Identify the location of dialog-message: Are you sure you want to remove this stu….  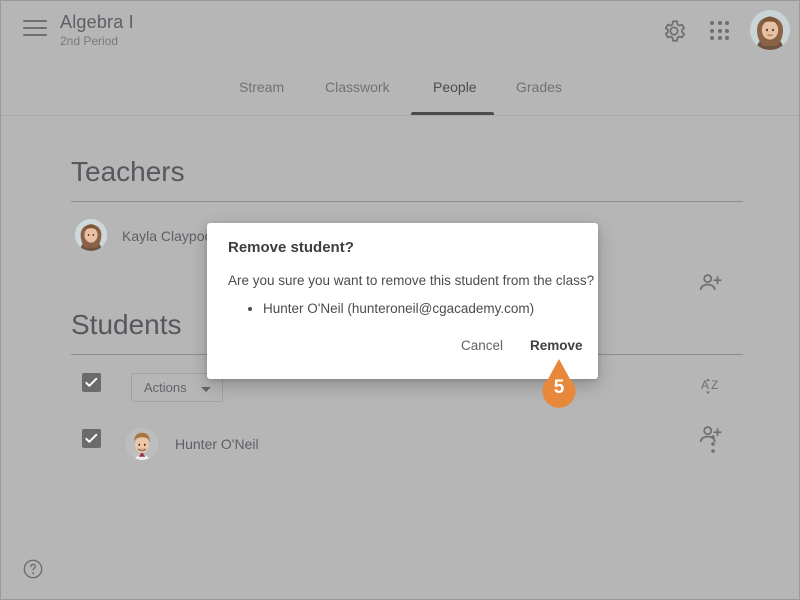
(411, 280).